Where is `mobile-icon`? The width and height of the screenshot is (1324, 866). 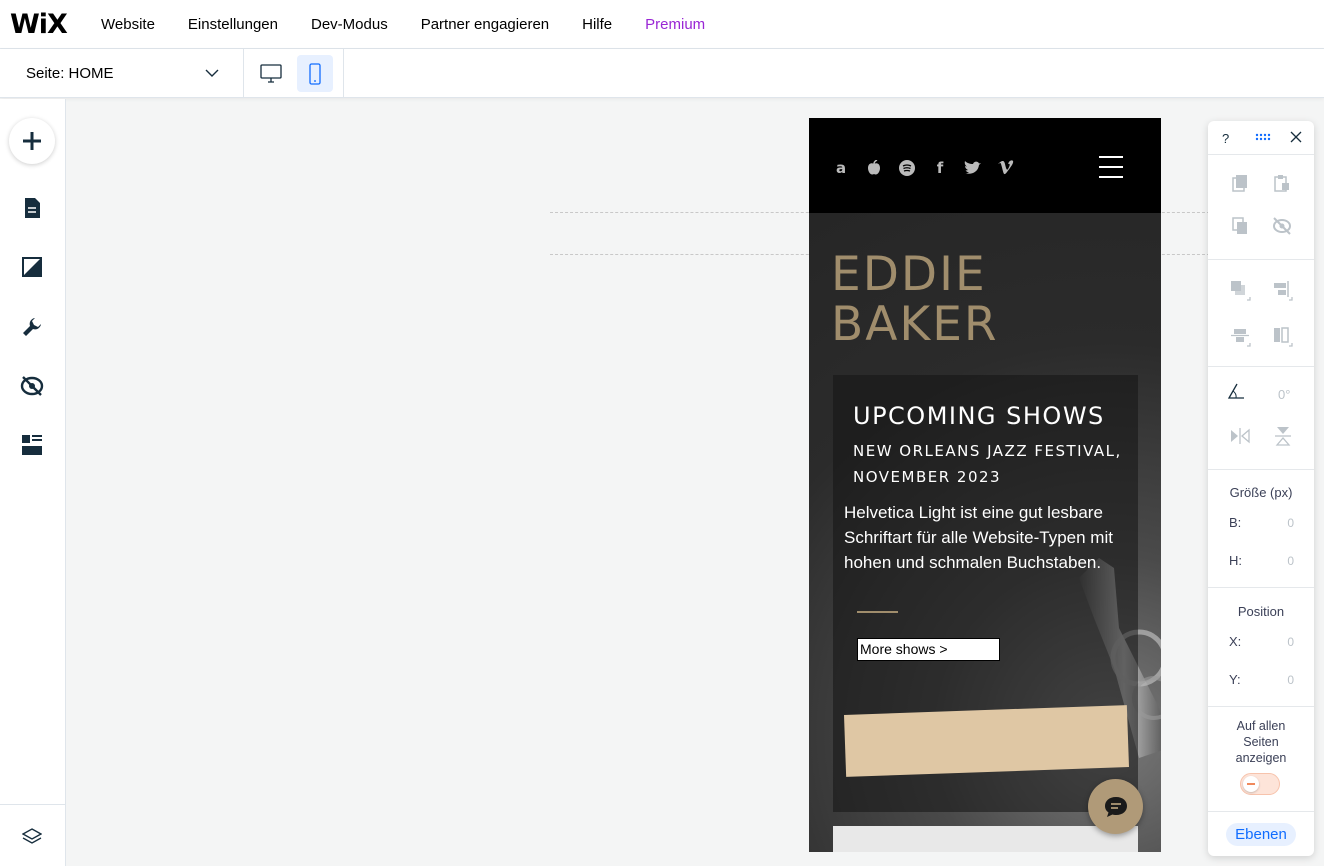 mobile-icon is located at coordinates (315, 73).